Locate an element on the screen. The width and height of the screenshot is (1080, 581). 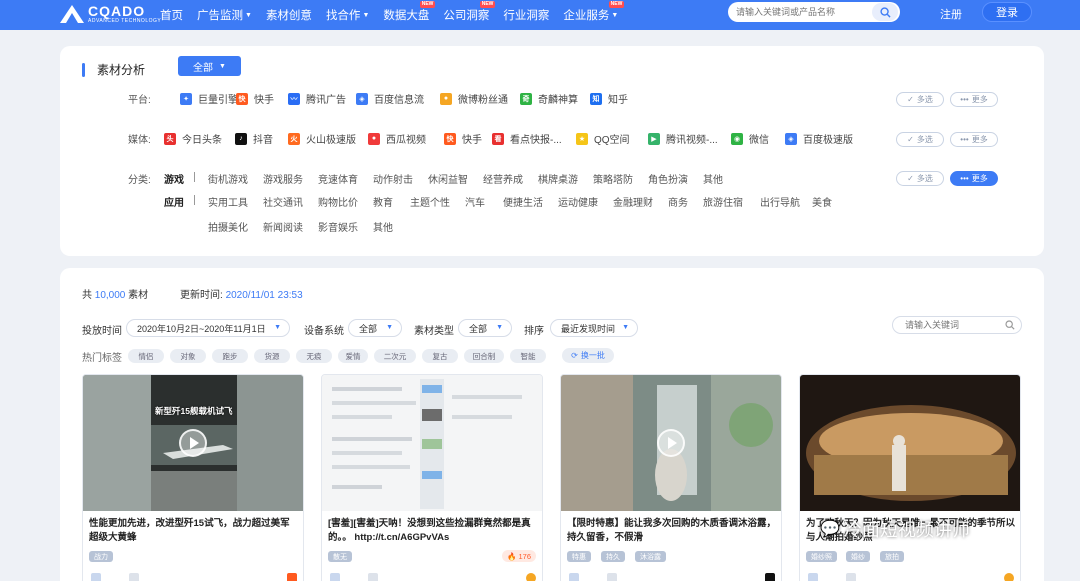
platform-option-4: ● 微博粉丝通 is located at coordinates (474, 98).